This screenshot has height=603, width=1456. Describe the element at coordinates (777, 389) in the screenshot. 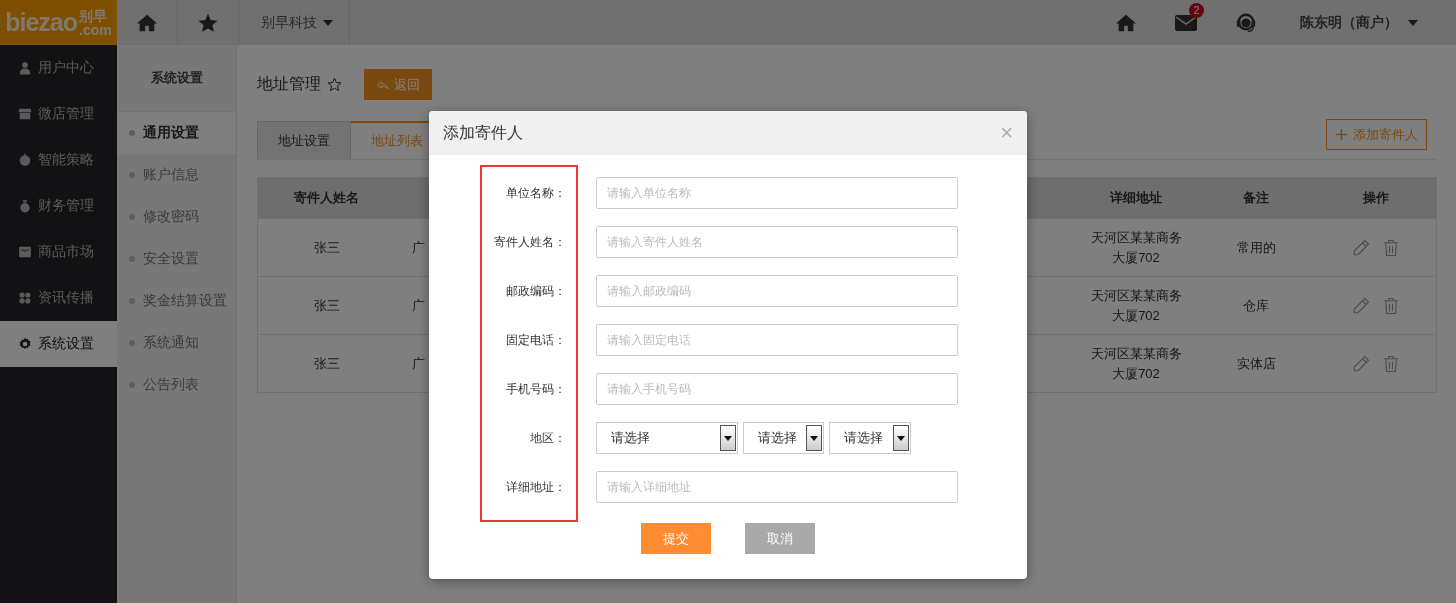

I see `input-field: 请输入手机号码` at that location.